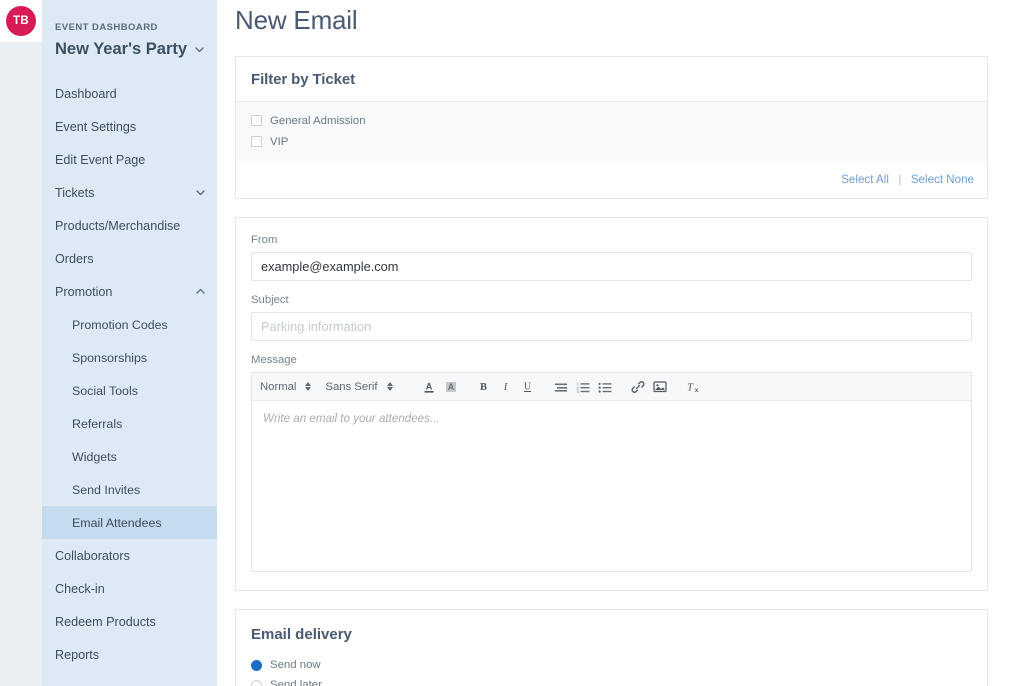 This screenshot has height=686, width=1024. Describe the element at coordinates (105, 621) in the screenshot. I see `sidebar-item-label: Redeem Products` at that location.